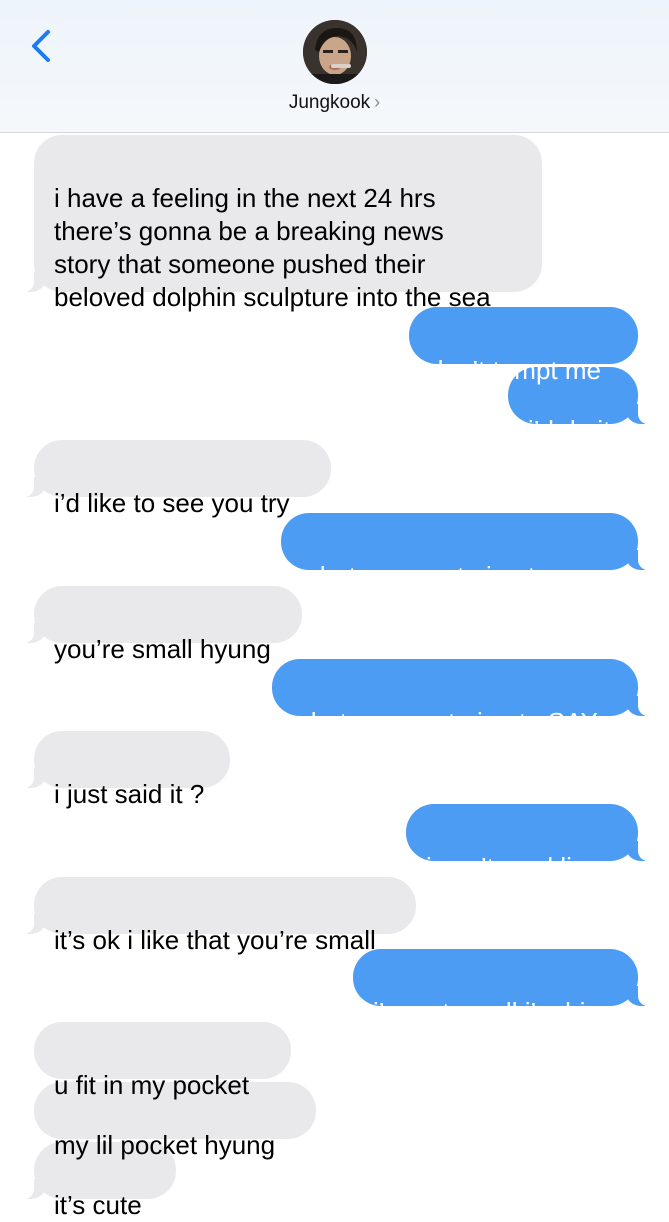  What do you see at coordinates (162, 649) in the screenshot?
I see `message-text: you’re small hyung` at bounding box center [162, 649].